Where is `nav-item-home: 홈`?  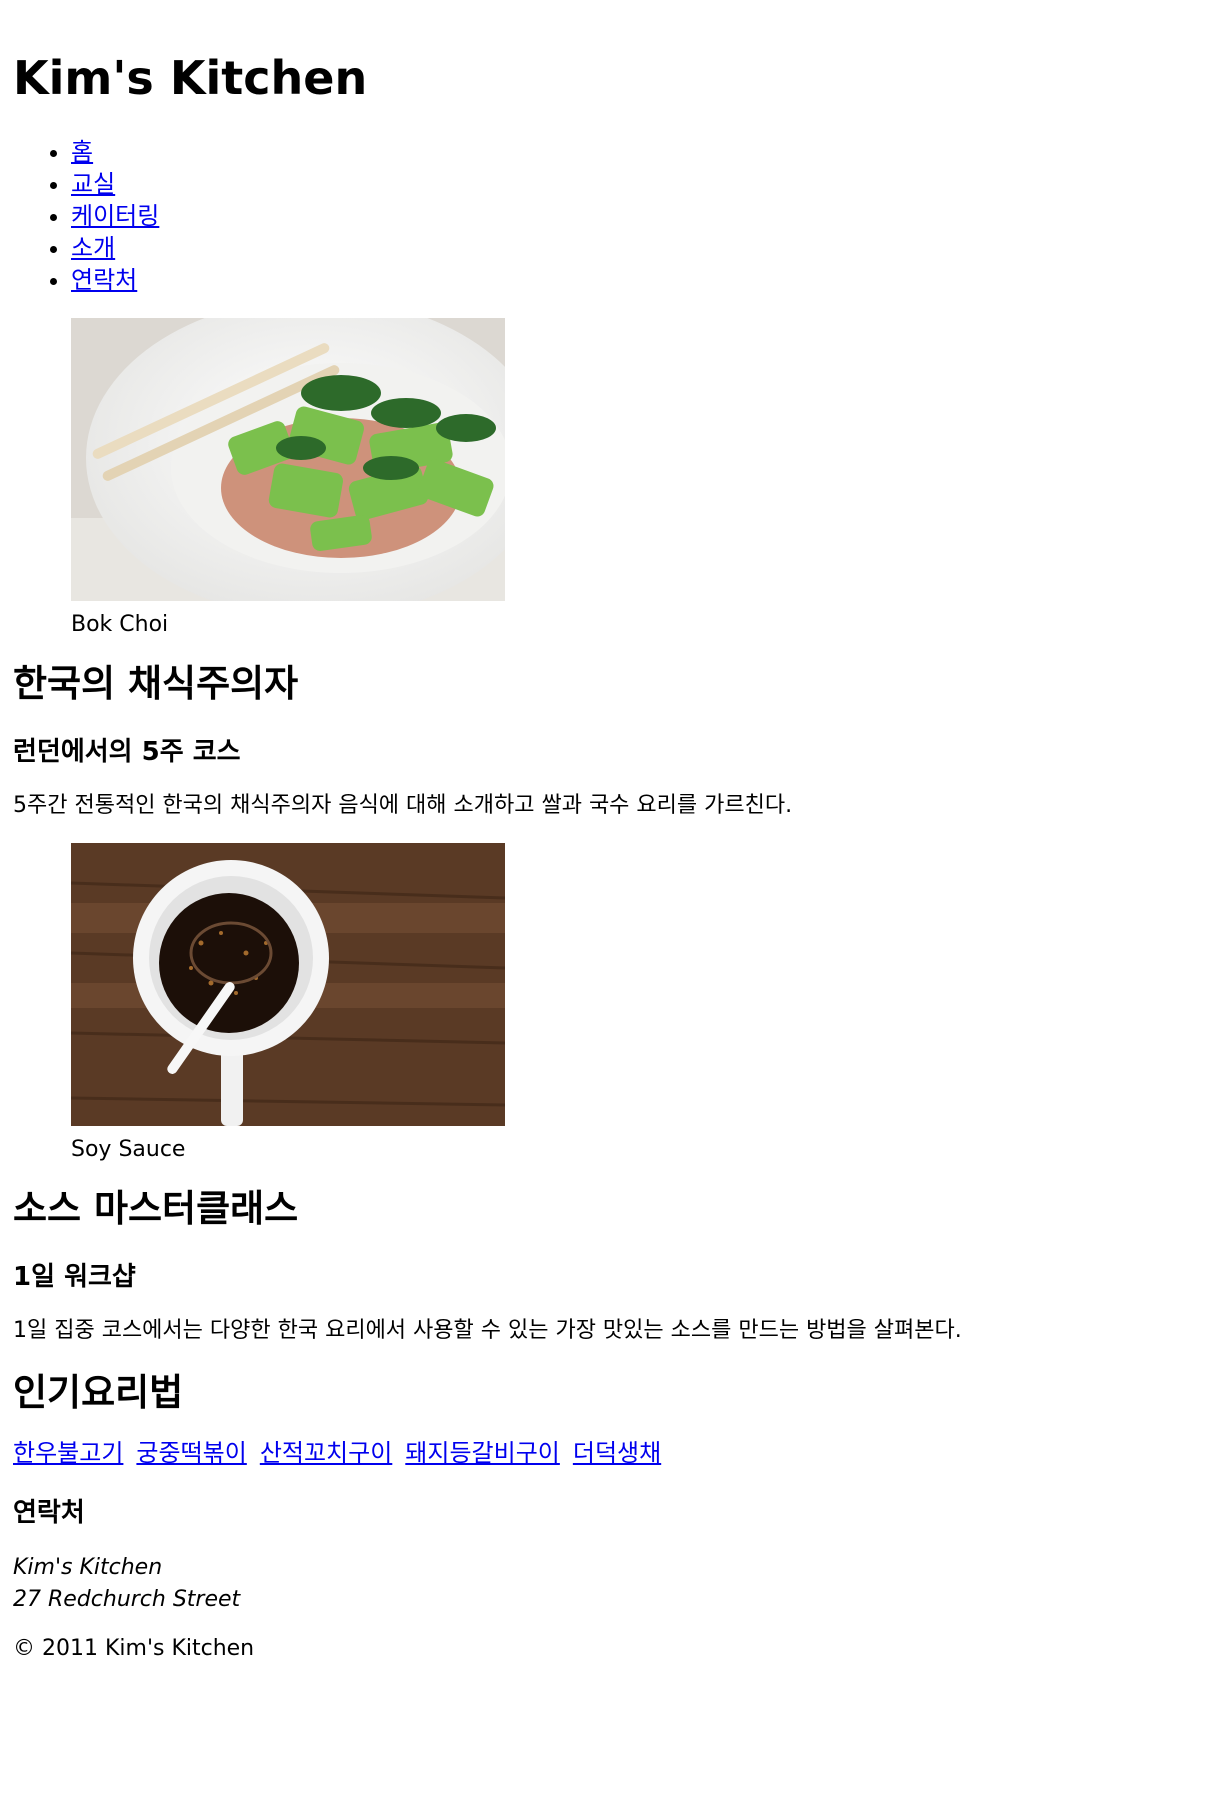
nav-item-home: 홈 is located at coordinates (639, 152).